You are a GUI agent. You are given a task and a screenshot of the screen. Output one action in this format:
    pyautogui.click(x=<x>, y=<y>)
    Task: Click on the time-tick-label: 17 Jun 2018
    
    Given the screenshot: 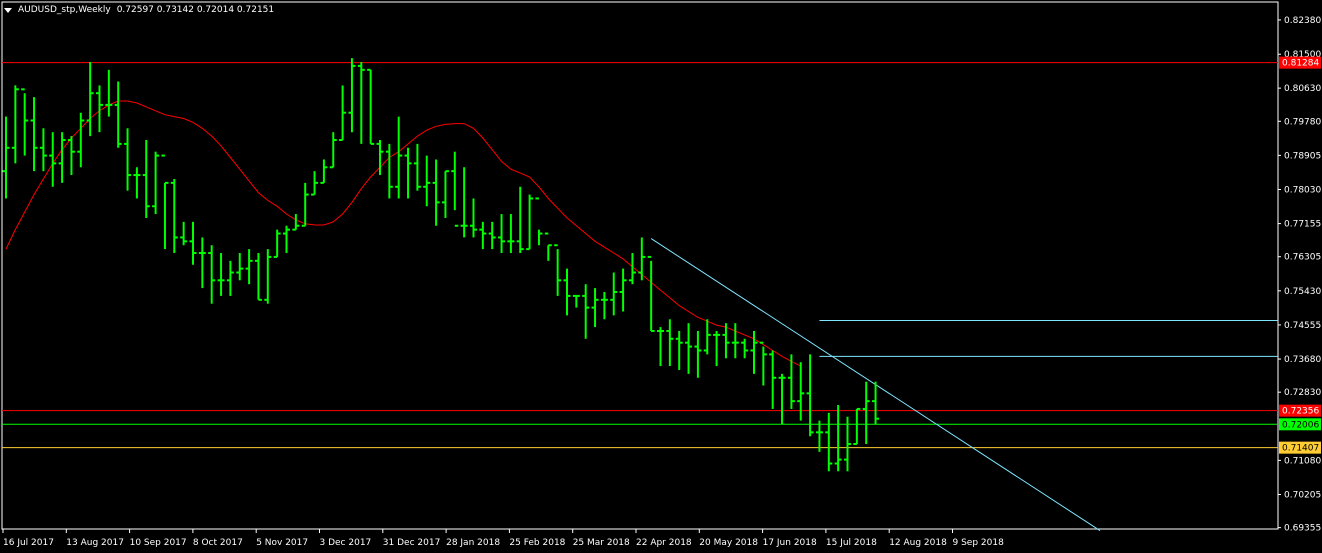 What is the action you would take?
    pyautogui.click(x=790, y=543)
    